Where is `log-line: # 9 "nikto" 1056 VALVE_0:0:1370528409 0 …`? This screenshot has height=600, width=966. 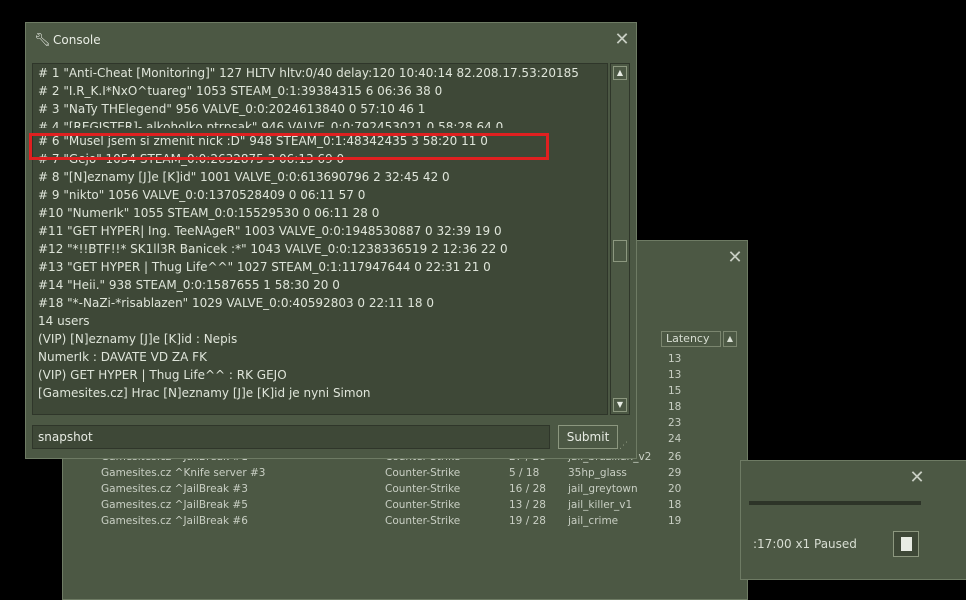 log-line: # 9 "nikto" 1056 VALVE_0:0:1370528409 0 … is located at coordinates (202, 195).